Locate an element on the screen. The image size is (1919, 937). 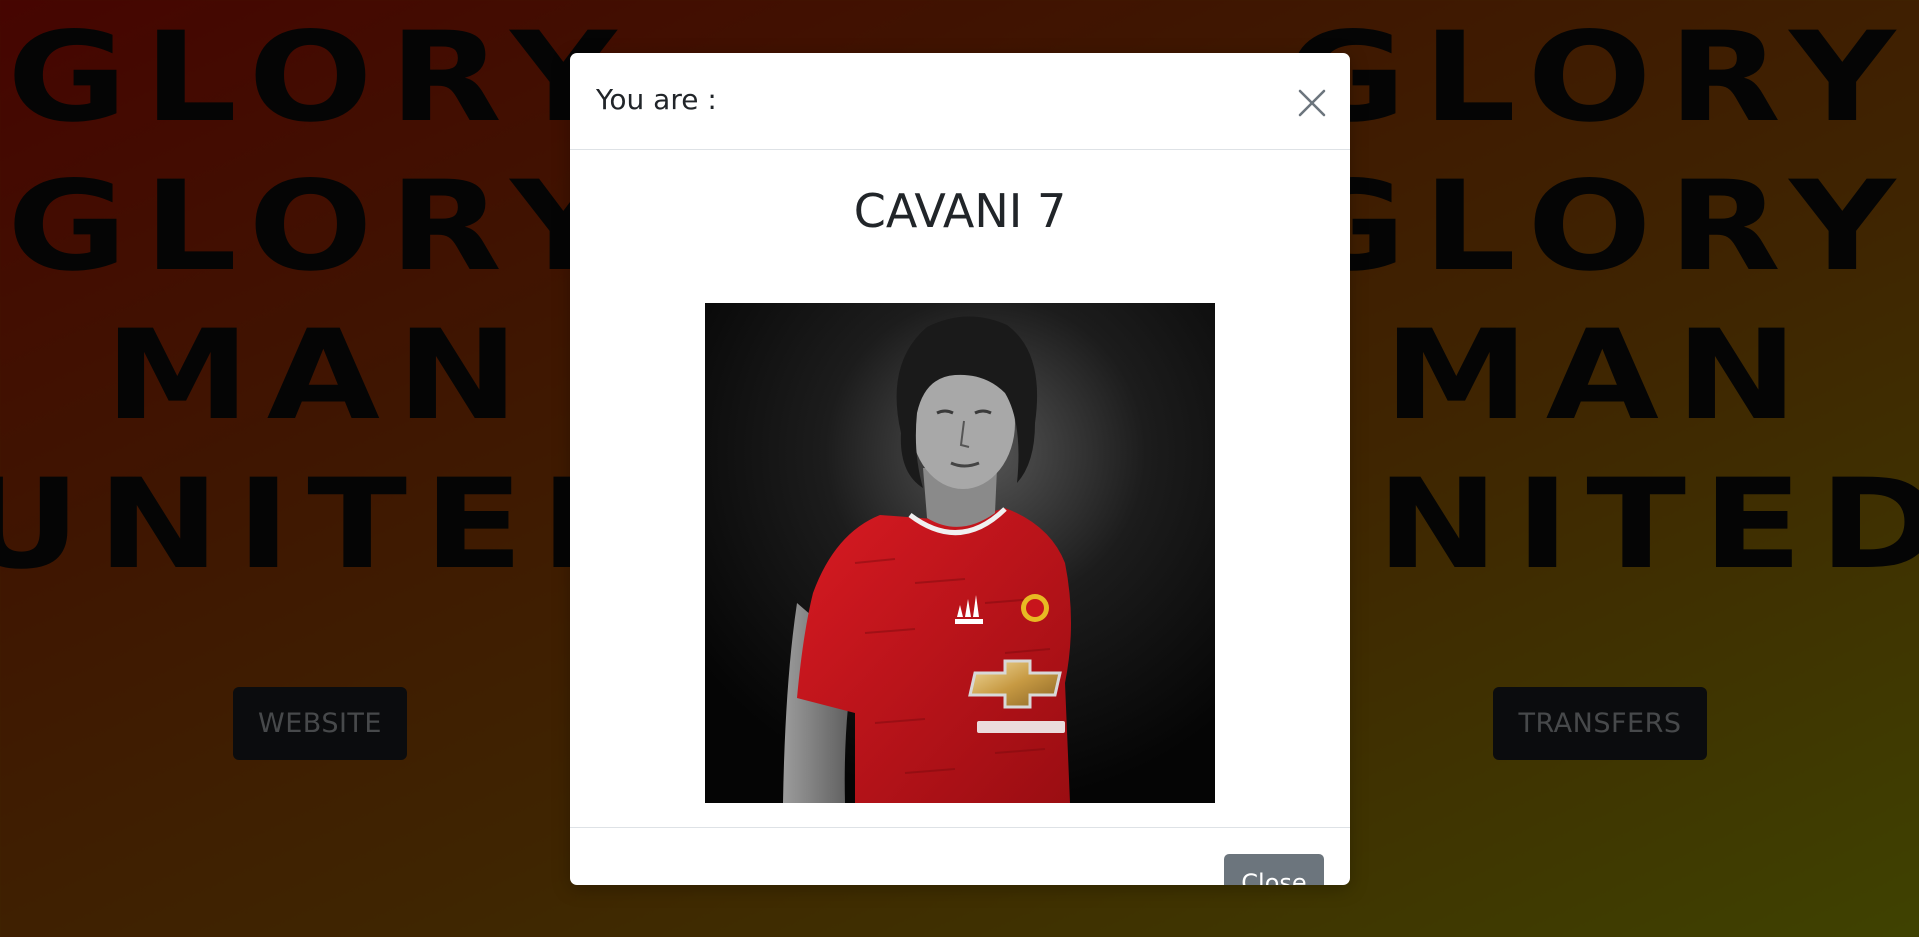
modal-footer: Close is located at coordinates (960, 856).